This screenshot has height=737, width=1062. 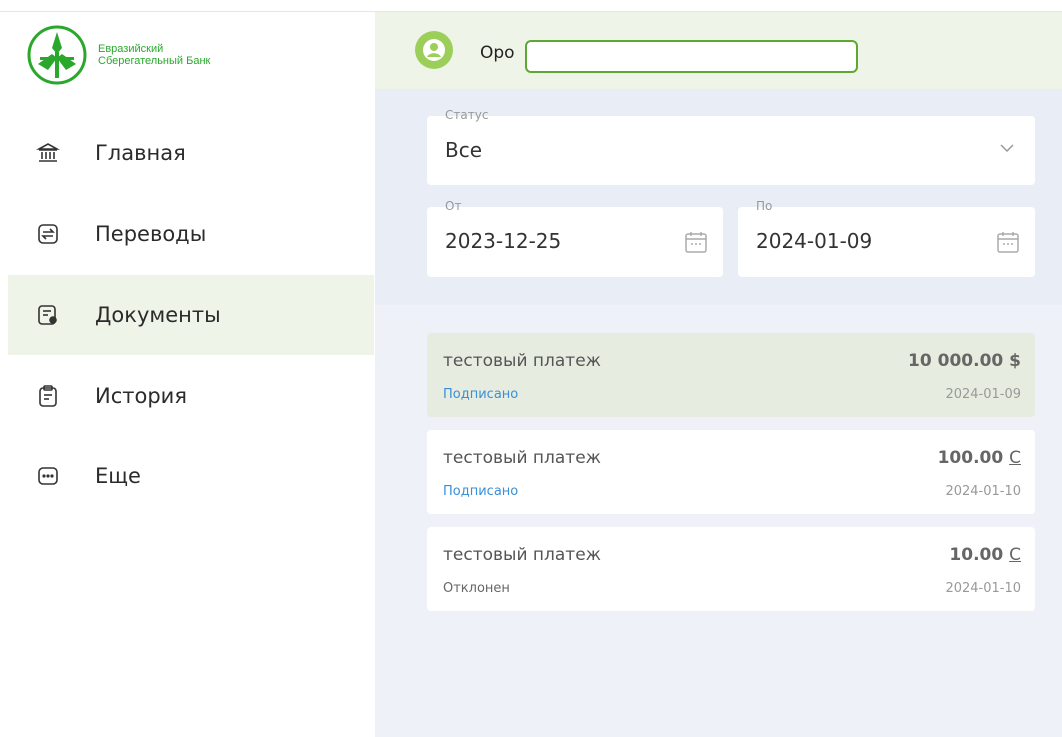 I want to click on sidebar-item-more: Еще, so click(x=191, y=476).